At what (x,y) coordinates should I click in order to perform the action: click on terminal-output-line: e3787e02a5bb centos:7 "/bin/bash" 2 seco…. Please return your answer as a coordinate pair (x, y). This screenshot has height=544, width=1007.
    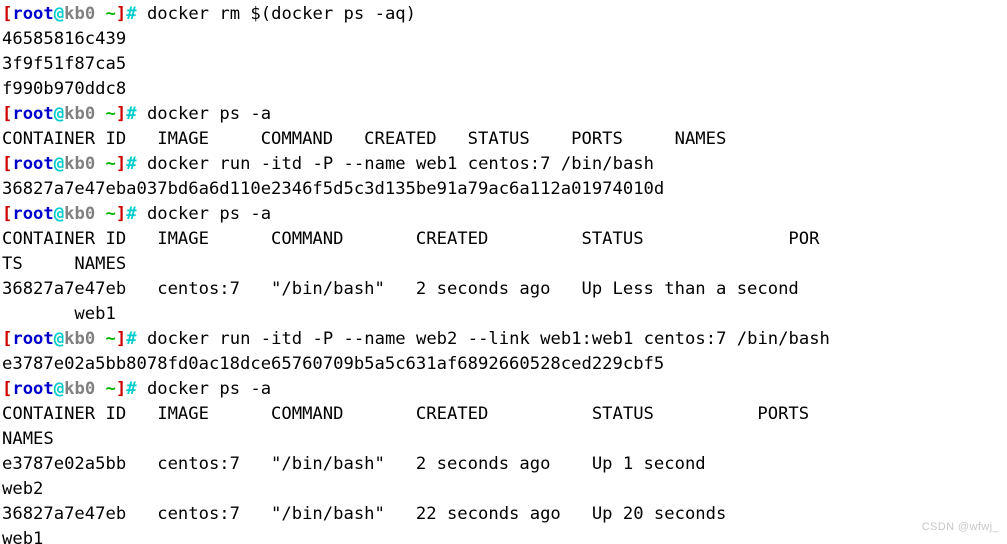
    Looking at the image, I should click on (416, 464).